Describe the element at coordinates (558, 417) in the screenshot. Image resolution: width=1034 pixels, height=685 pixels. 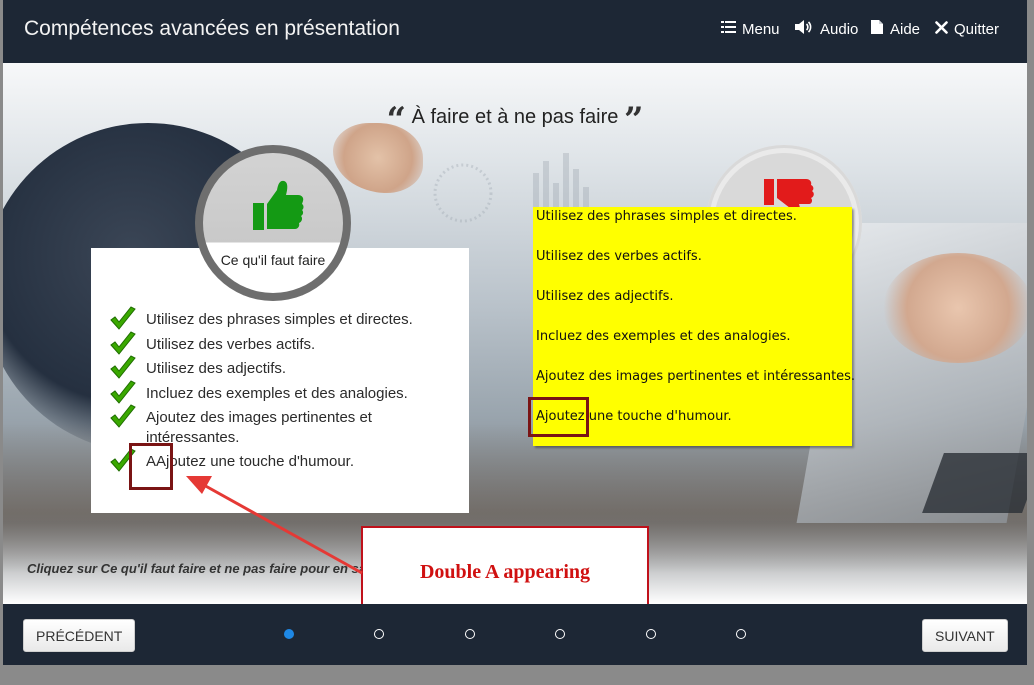
I see `annotation-highlight-box-correct` at that location.